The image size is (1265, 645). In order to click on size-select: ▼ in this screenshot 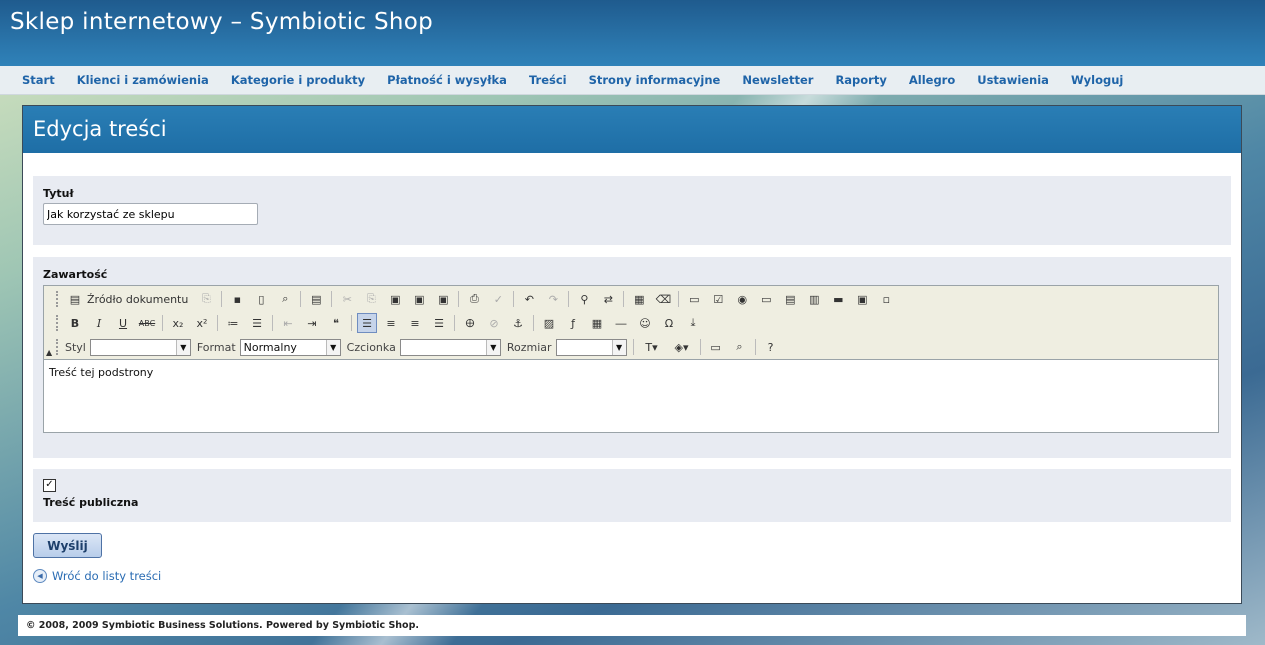, I will do `click(591, 347)`.